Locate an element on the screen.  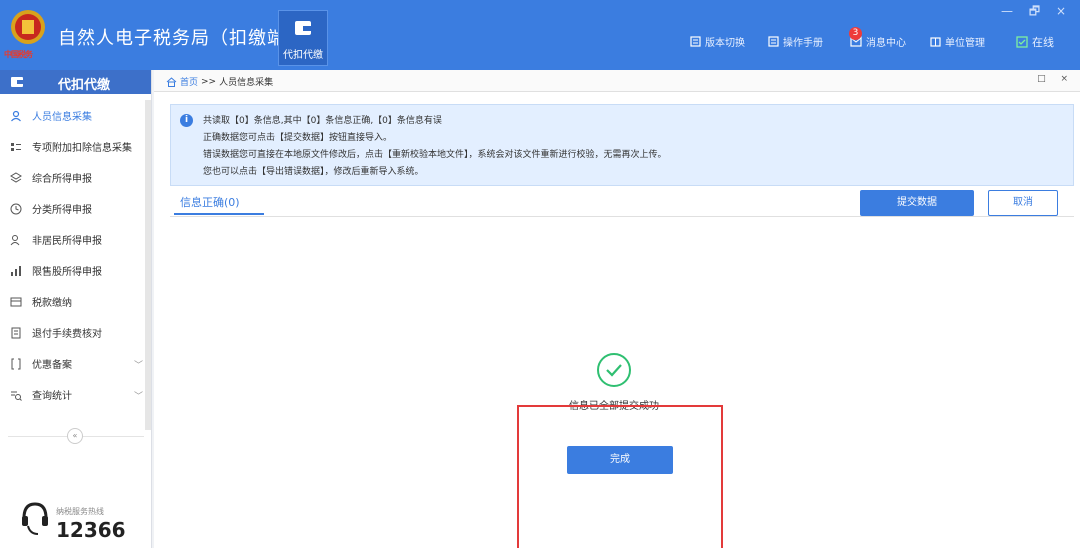
sidebar-item-refund-fee: 退付手续费核对 is located at coordinates (75, 332).